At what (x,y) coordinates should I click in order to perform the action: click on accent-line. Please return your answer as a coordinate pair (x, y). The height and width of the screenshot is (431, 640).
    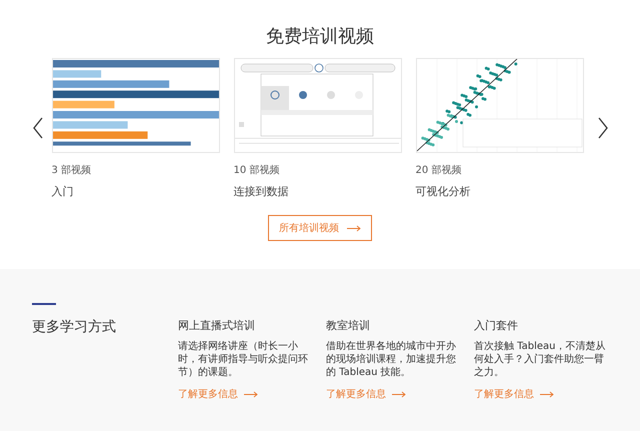
    Looking at the image, I should click on (44, 304).